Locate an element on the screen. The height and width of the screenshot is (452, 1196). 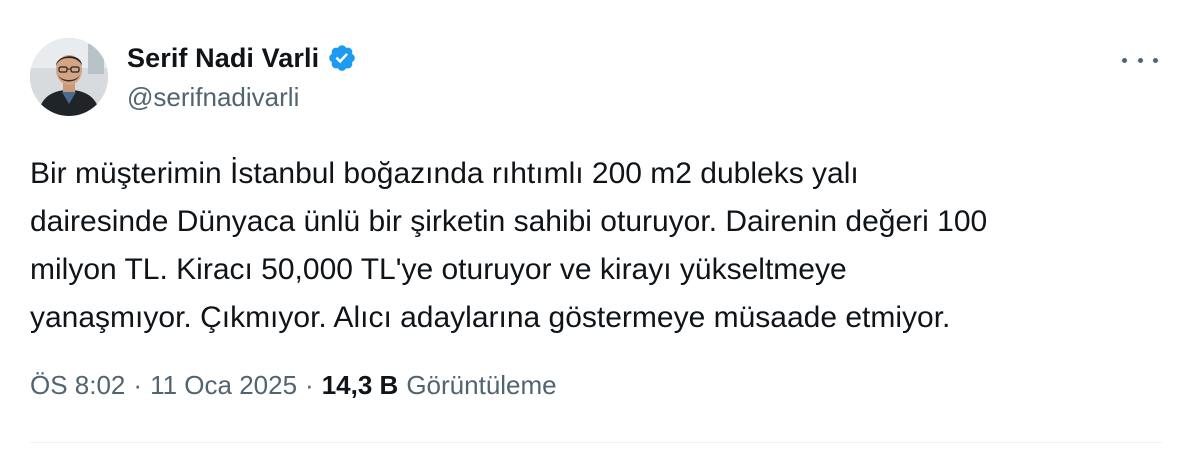
avatar is located at coordinates (69, 77).